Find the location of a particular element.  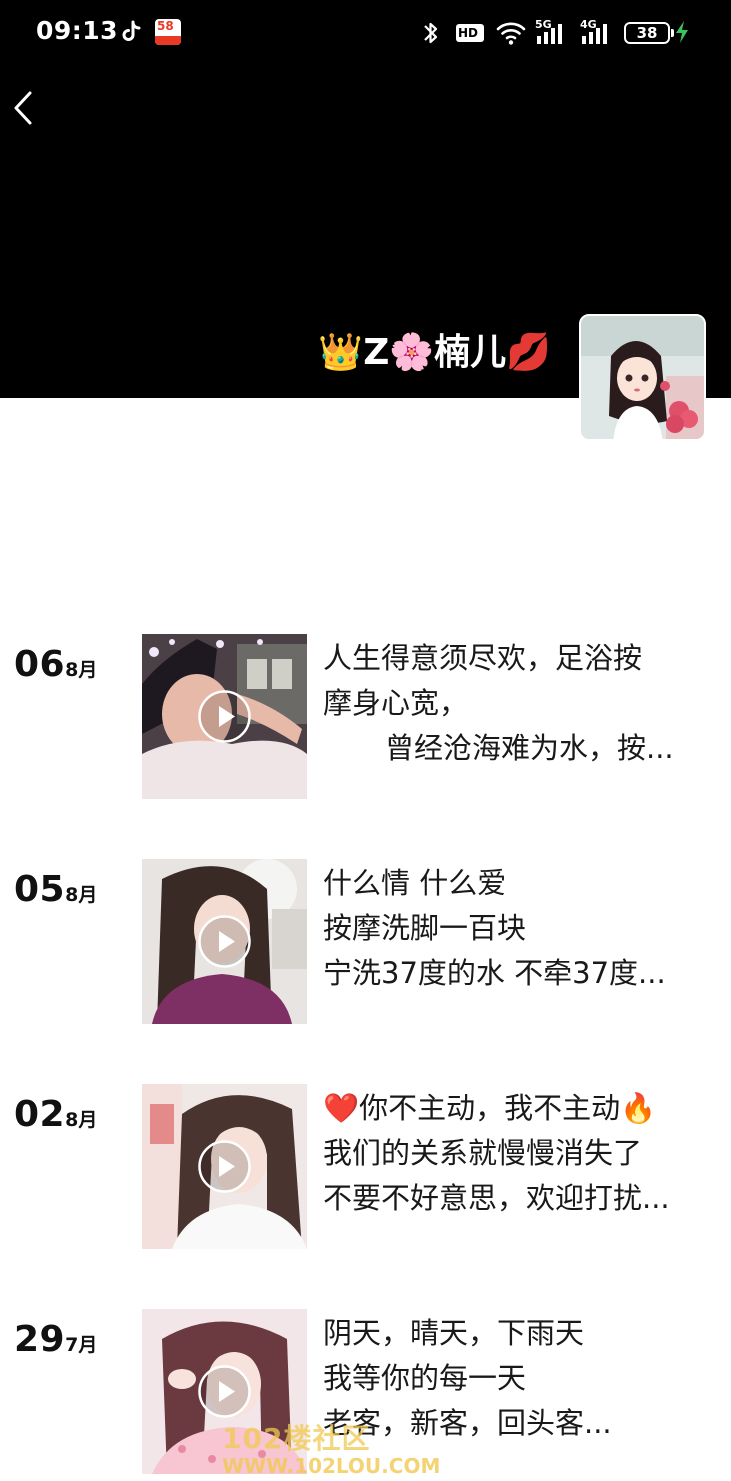

moment-day: 05 is located at coordinates (40, 889).